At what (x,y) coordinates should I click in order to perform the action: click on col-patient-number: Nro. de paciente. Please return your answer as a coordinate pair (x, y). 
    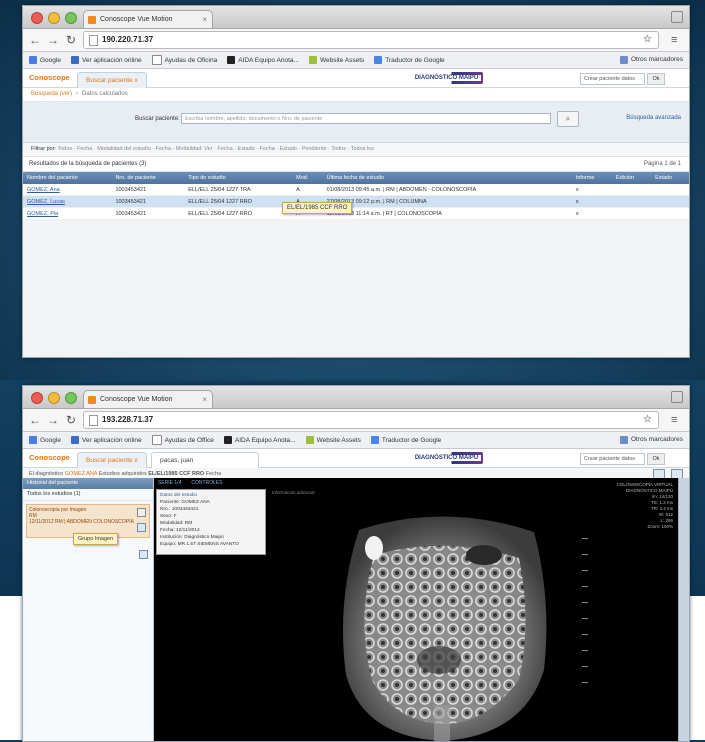
    Looking at the image, I should click on (148, 178).